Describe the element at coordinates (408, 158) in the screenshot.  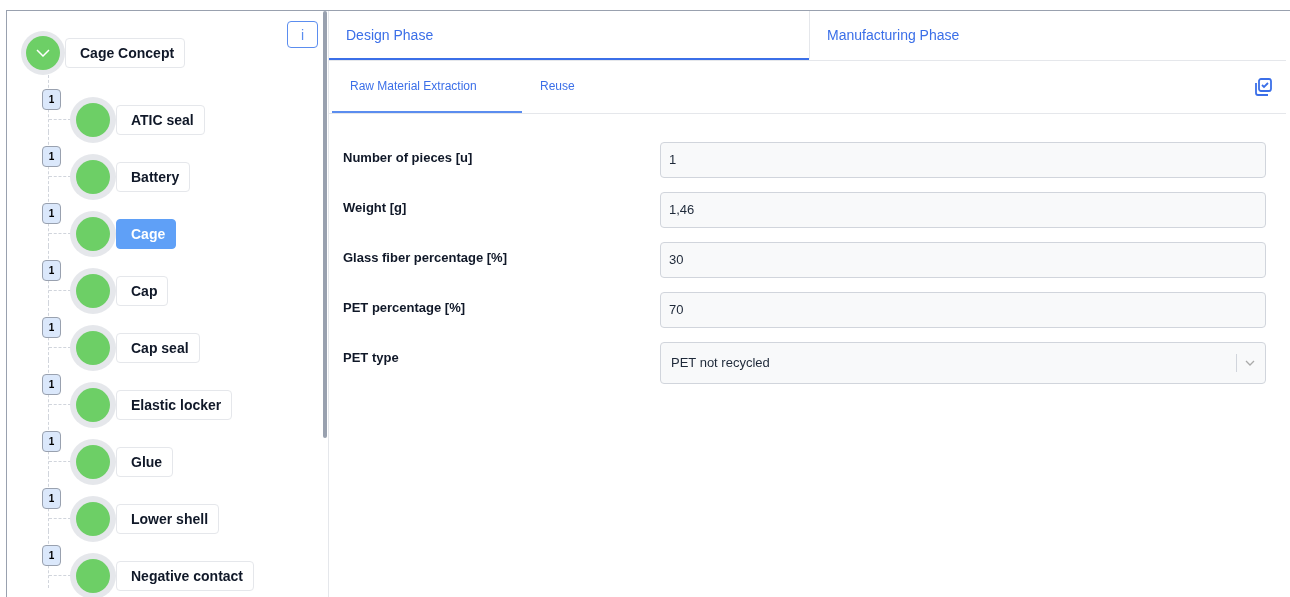
I see `field-label: Number of pieces [u]` at that location.